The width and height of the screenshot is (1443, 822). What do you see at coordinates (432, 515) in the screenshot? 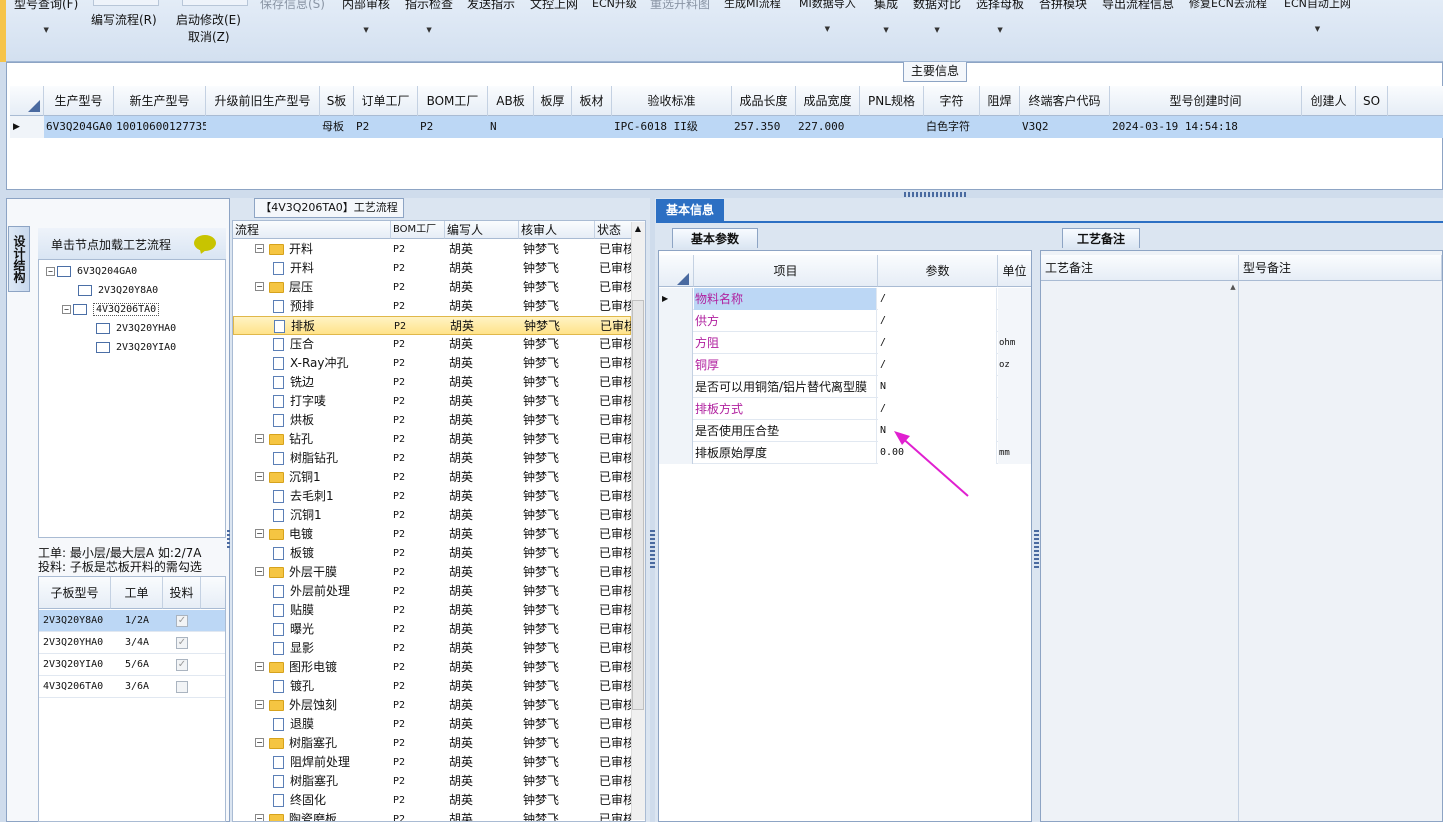
I see `list-item: 沉铜1 P2 胡英 钟梦飞 已审核` at bounding box center [432, 515].